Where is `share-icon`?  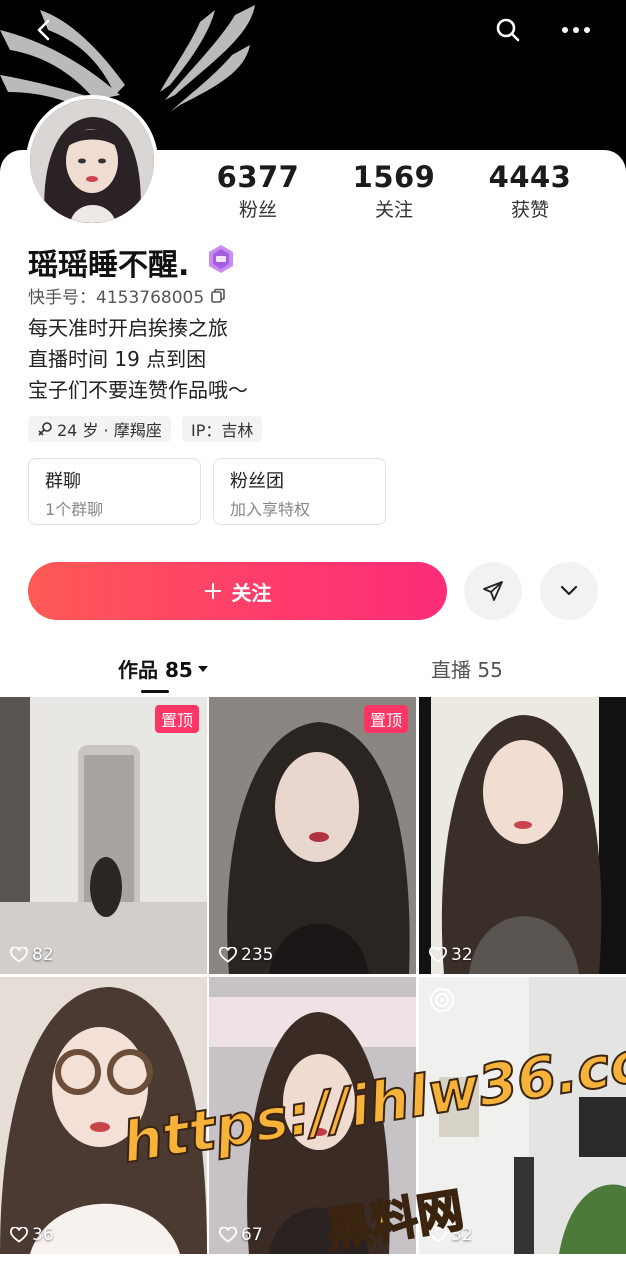 share-icon is located at coordinates (493, 591).